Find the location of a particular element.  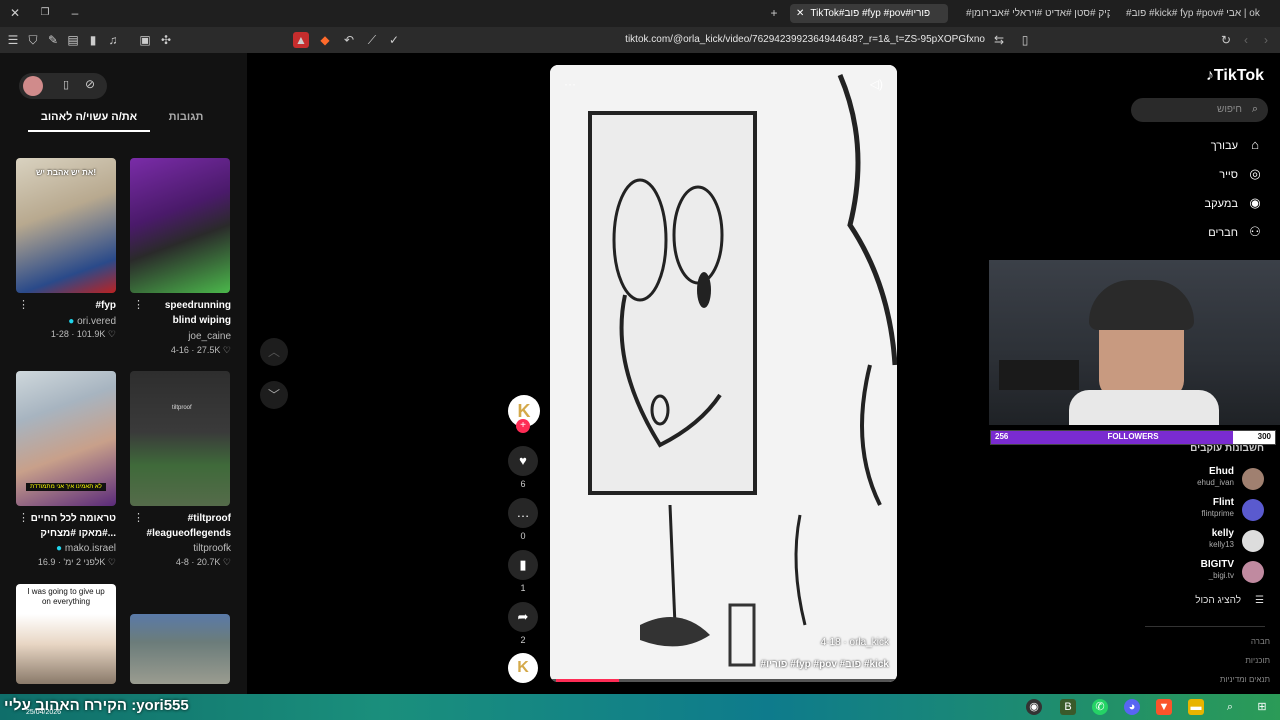

back-icon: ‹ is located at coordinates (1246, 40).